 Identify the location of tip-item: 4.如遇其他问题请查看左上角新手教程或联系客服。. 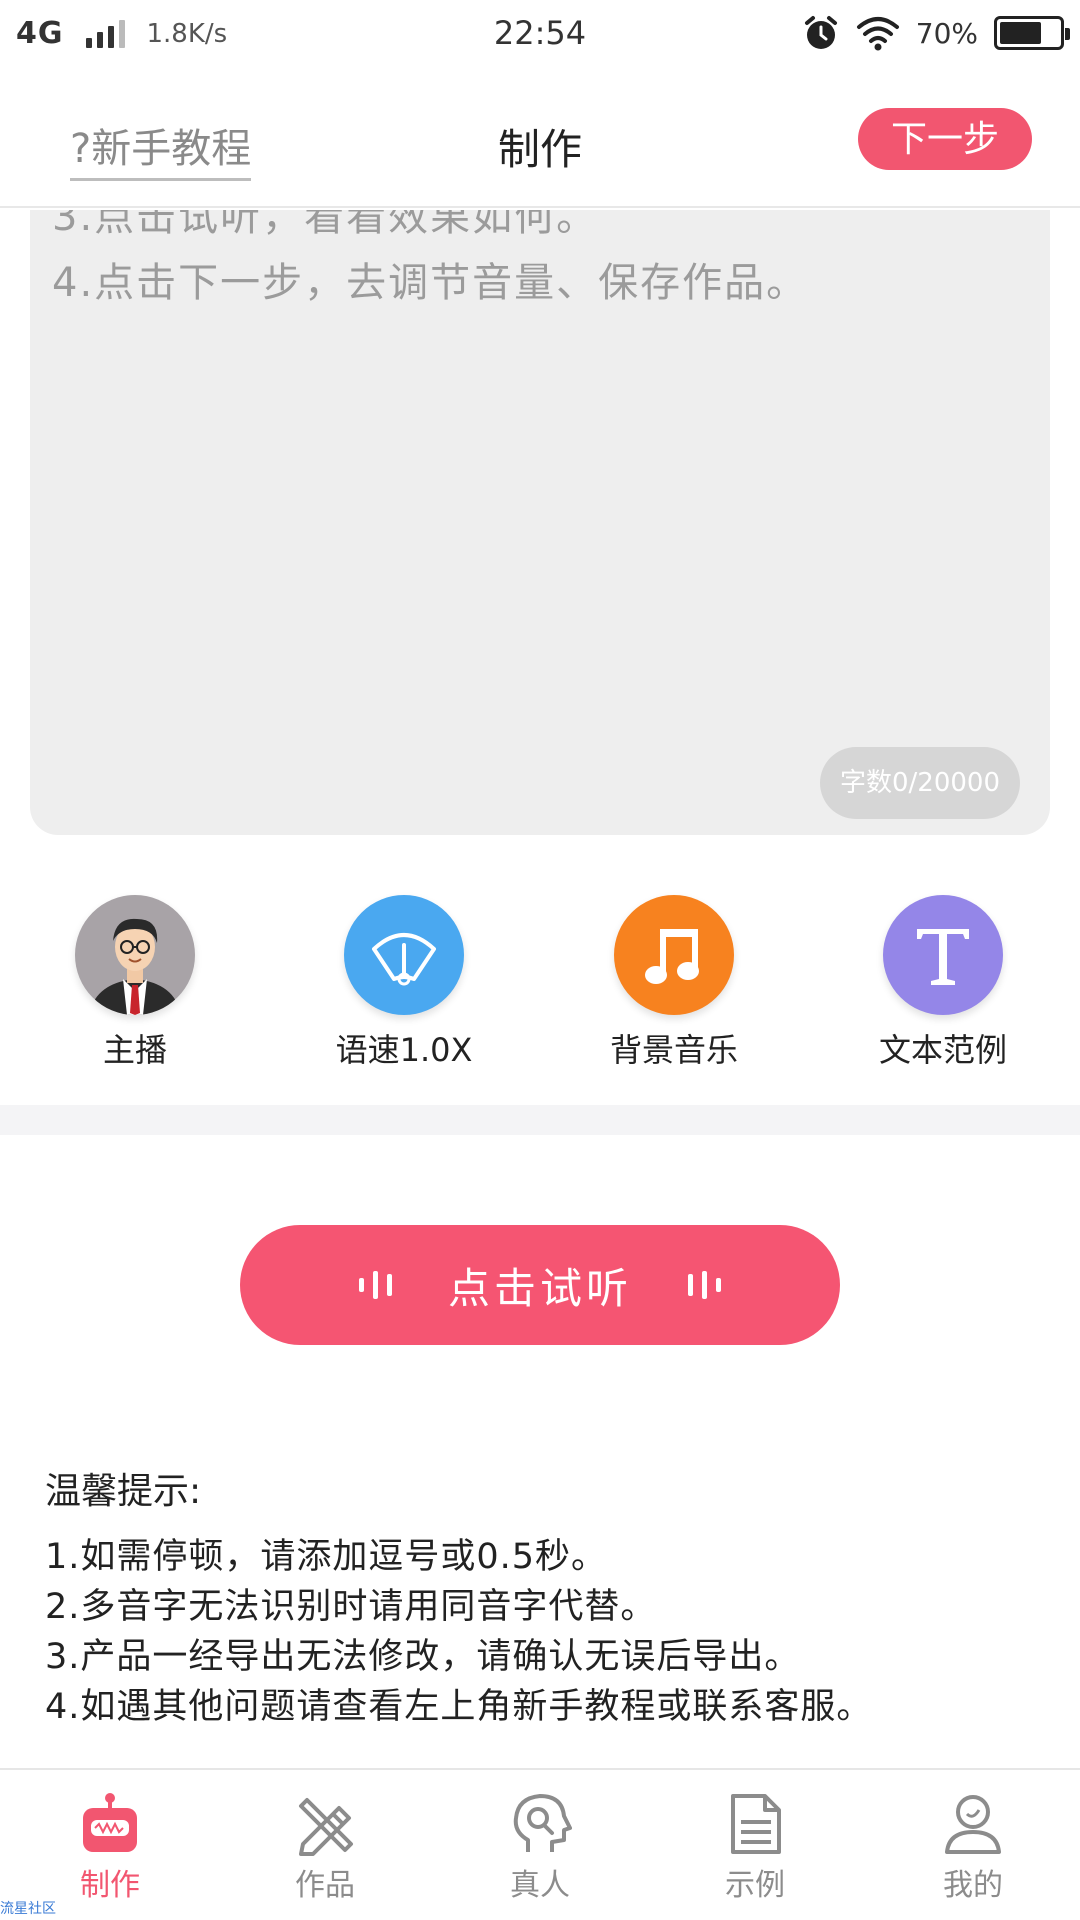
(459, 1707).